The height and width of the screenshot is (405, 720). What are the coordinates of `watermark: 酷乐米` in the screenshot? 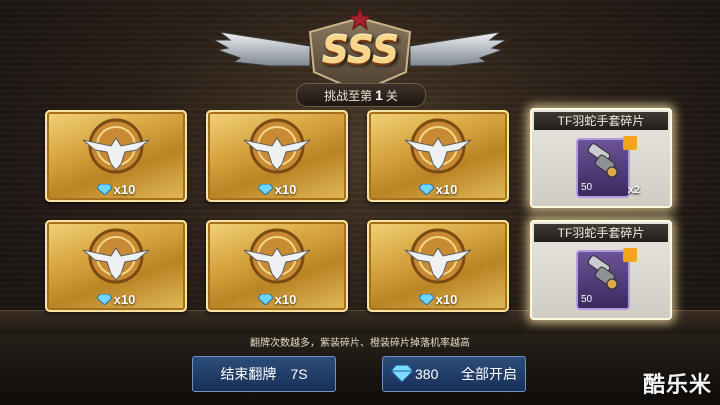 It's located at (677, 385).